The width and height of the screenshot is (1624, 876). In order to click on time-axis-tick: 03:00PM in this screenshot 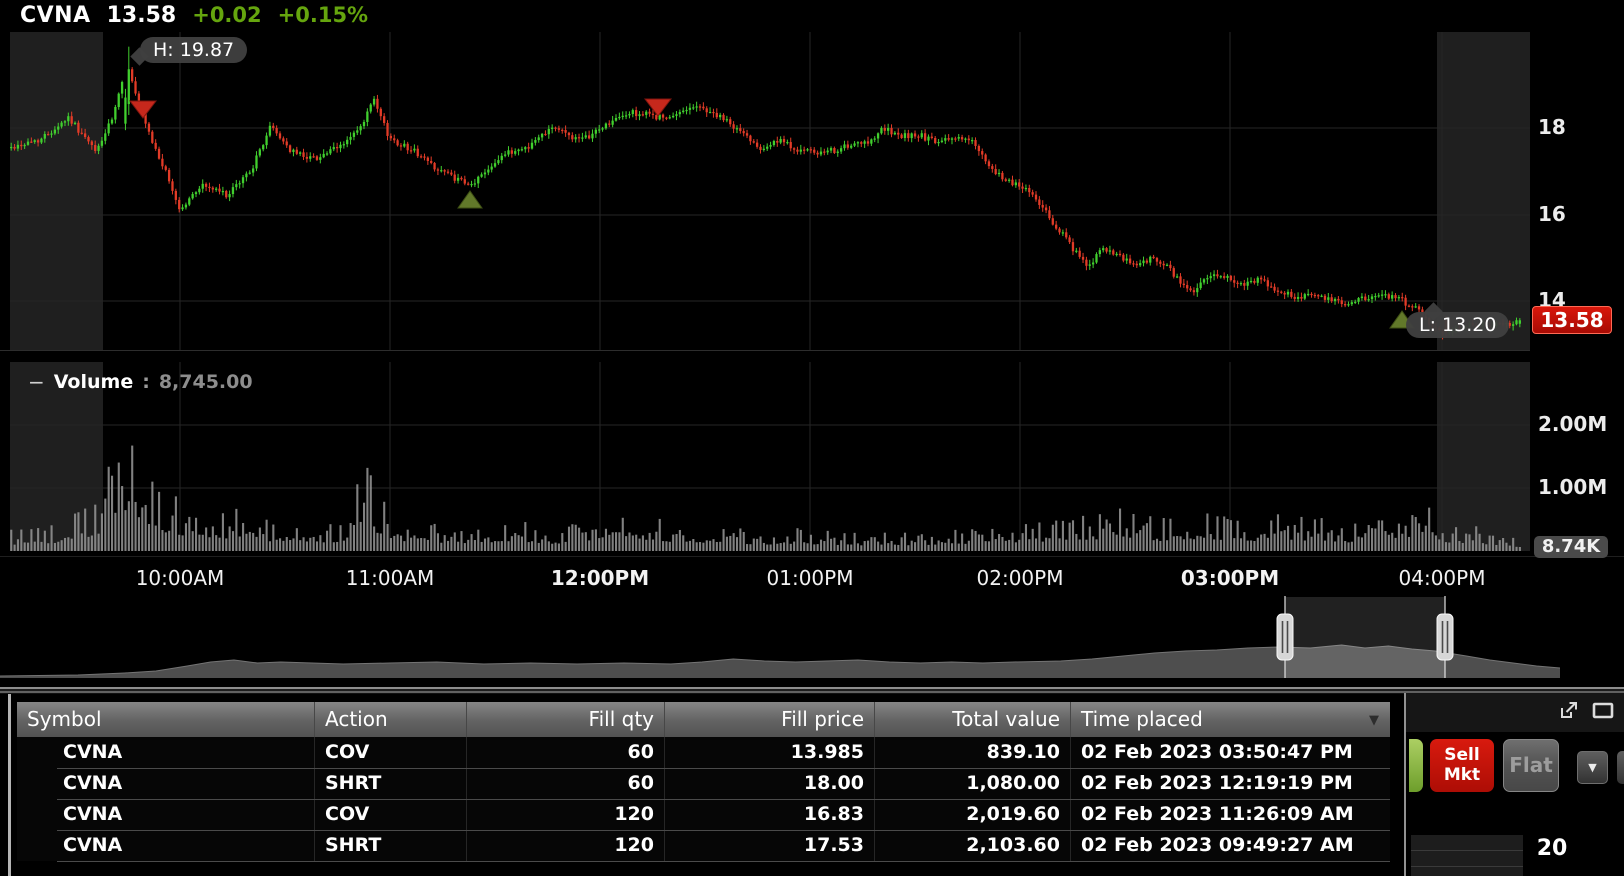, I will do `click(1230, 578)`.